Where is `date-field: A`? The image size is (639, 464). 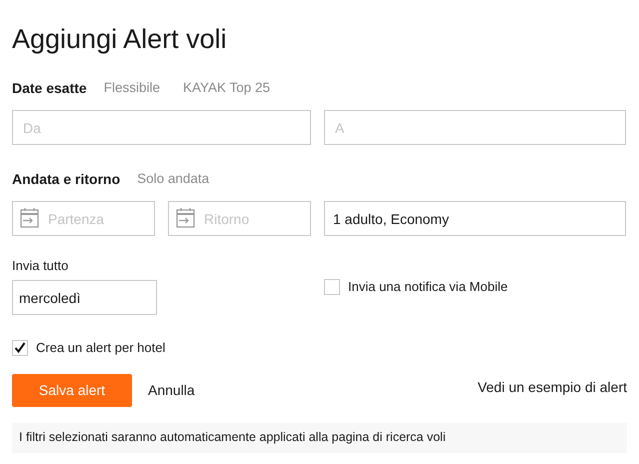
date-field: A is located at coordinates (475, 127).